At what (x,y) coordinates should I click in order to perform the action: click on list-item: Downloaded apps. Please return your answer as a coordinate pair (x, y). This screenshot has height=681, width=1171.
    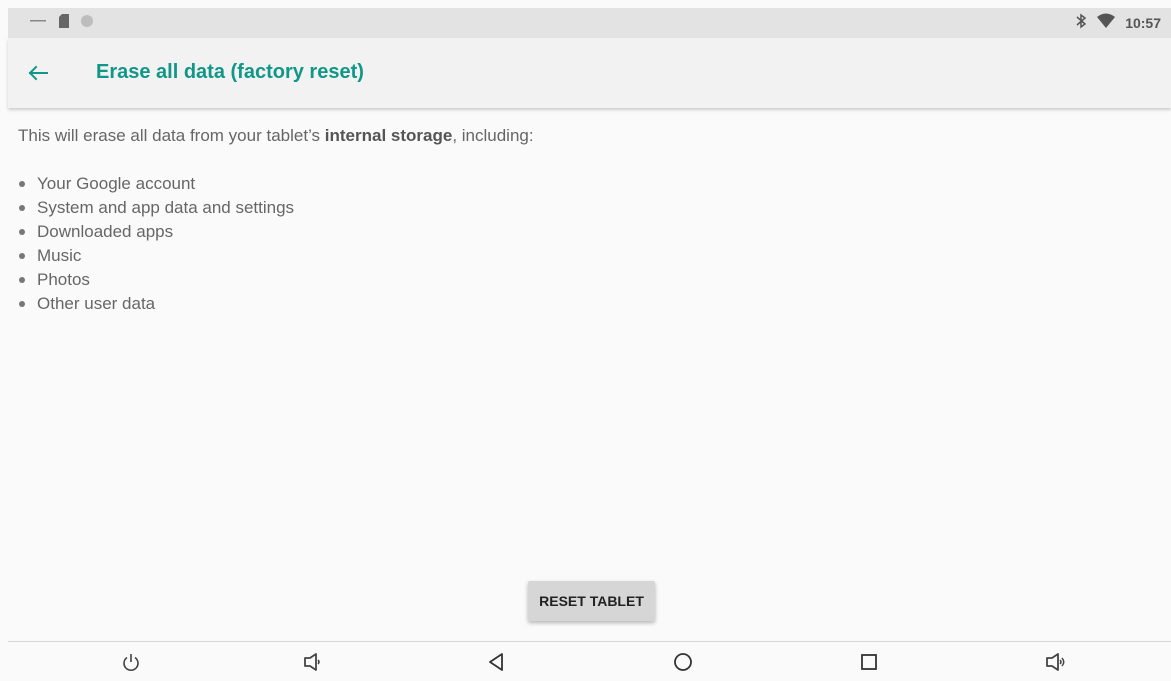
    Looking at the image, I should click on (594, 232).